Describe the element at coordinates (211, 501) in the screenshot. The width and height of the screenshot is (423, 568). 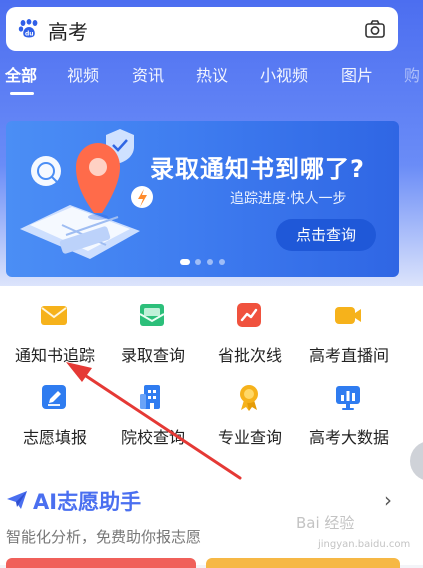
I see `ai-assistant-header: AI志愿助手 ›` at that location.